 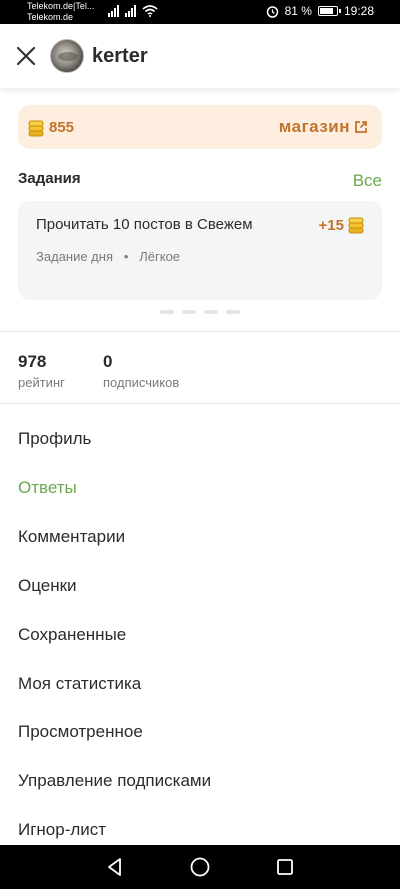 What do you see at coordinates (331, 225) in the screenshot?
I see `task-reward-value: +15` at bounding box center [331, 225].